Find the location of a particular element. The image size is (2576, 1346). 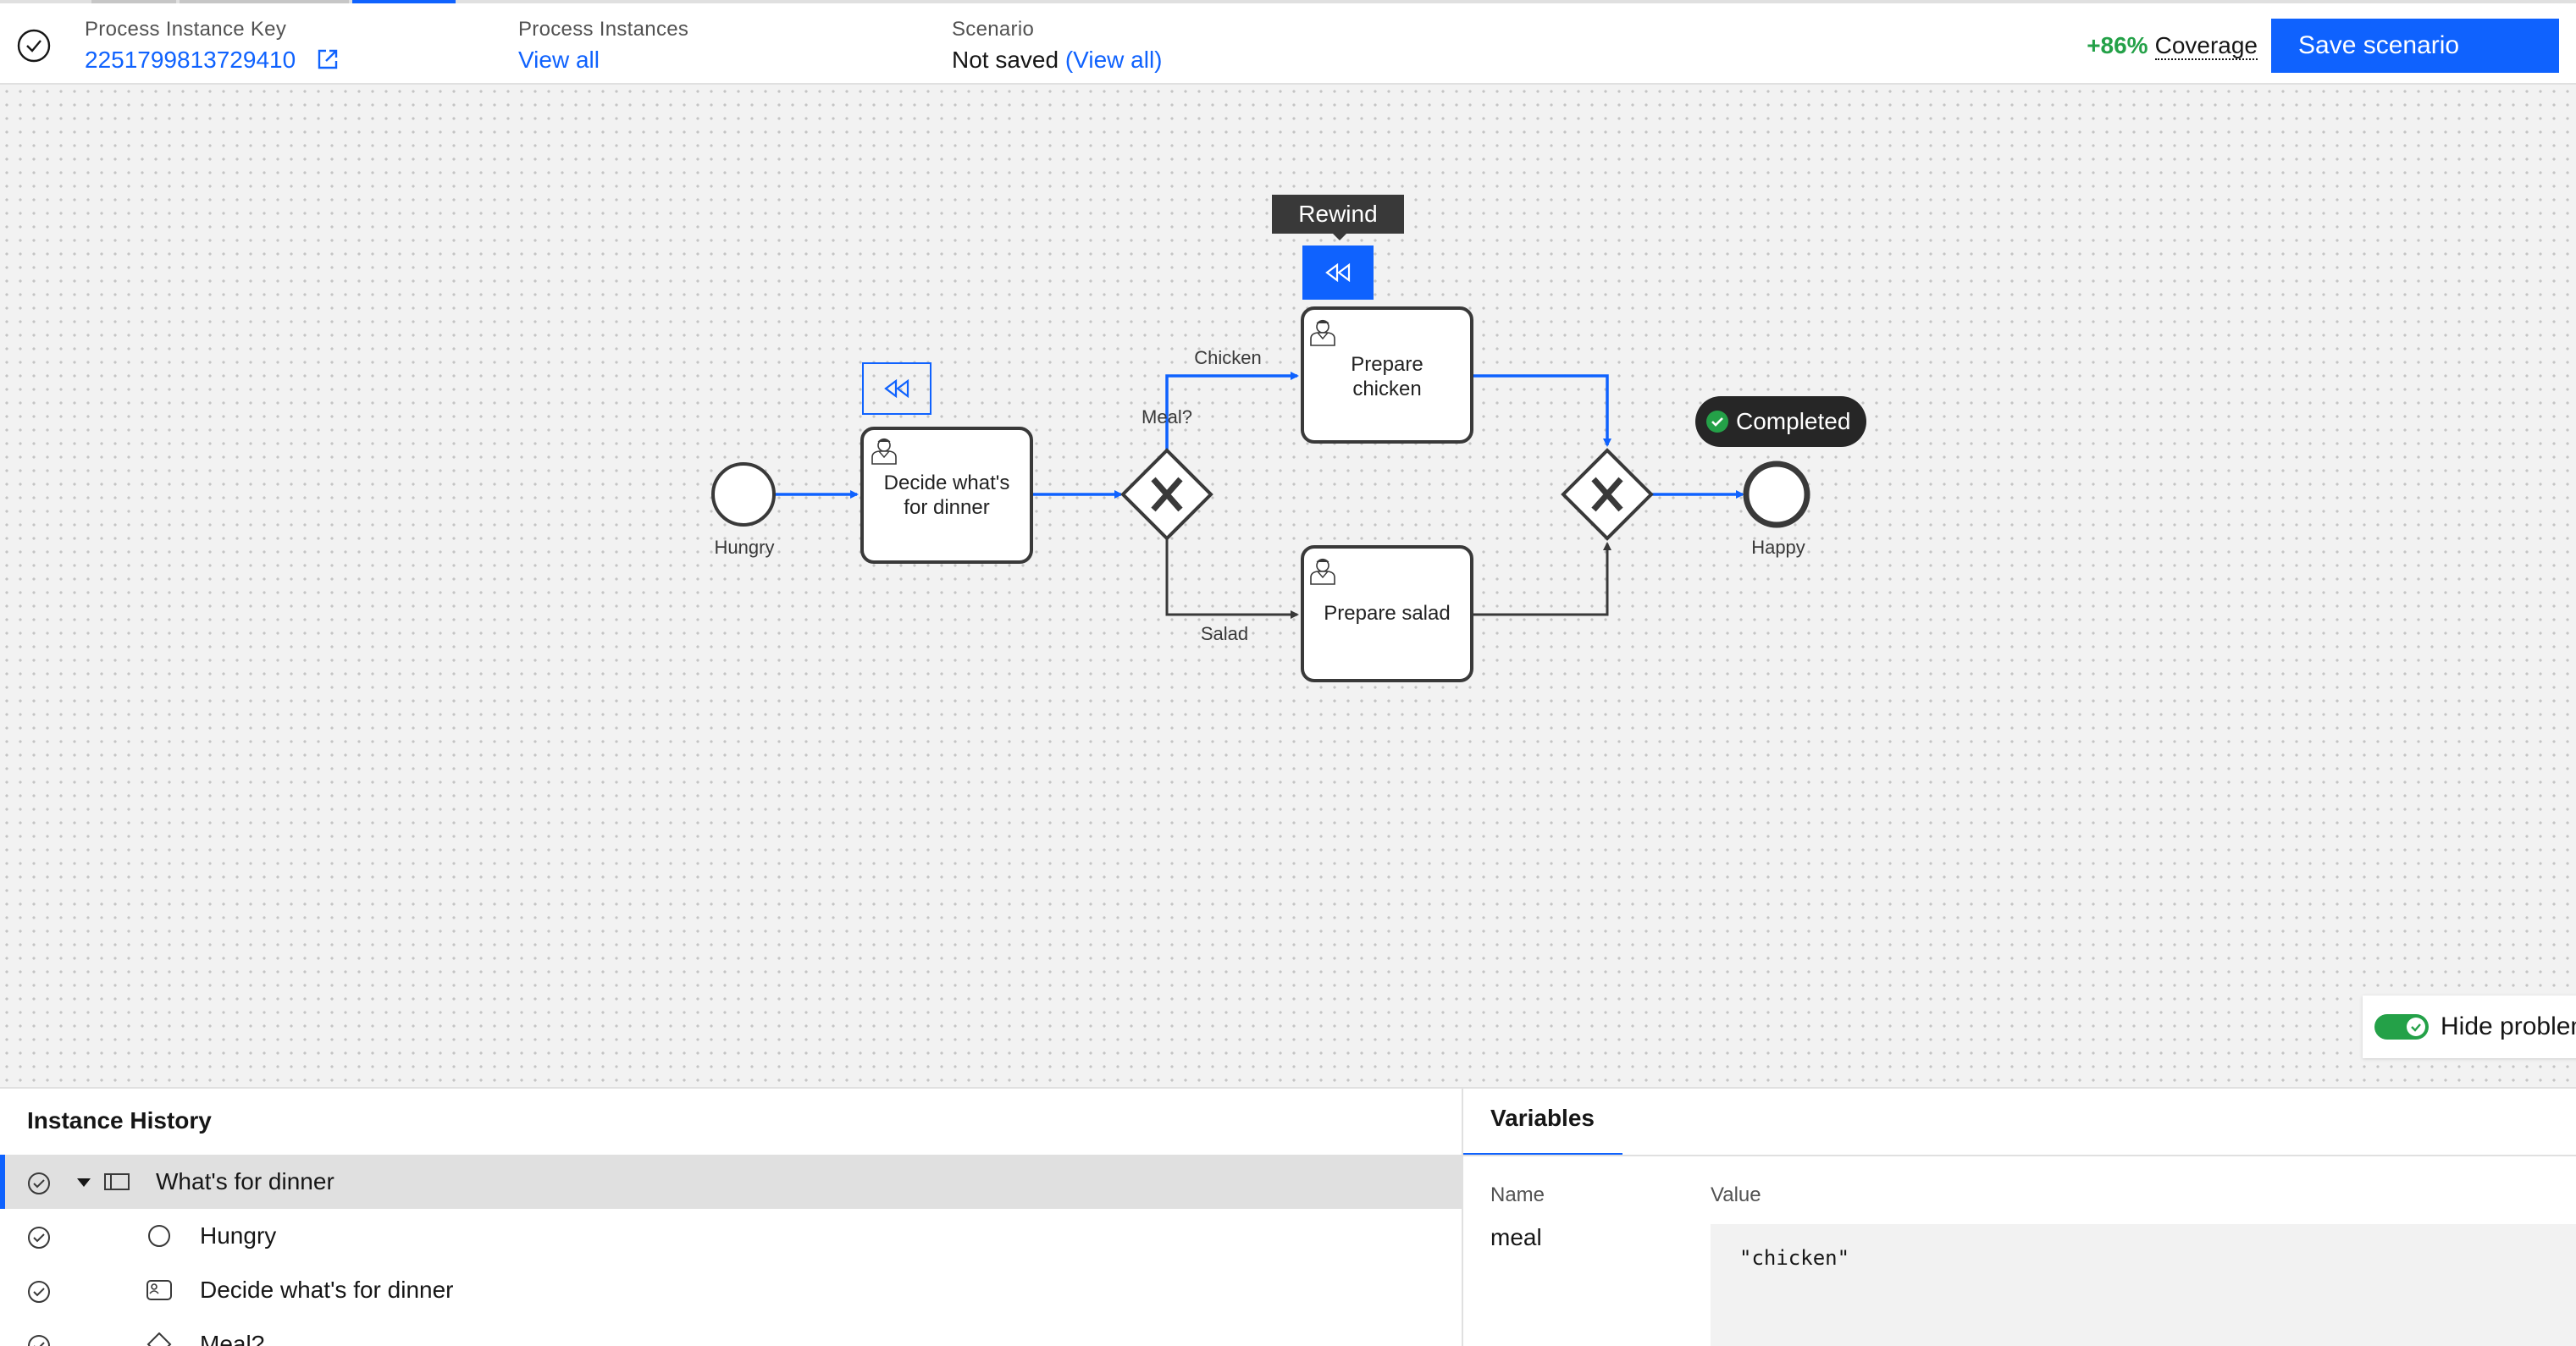

instance-key-block: Process Instance Key 2251799813729410 is located at coordinates (212, 46).